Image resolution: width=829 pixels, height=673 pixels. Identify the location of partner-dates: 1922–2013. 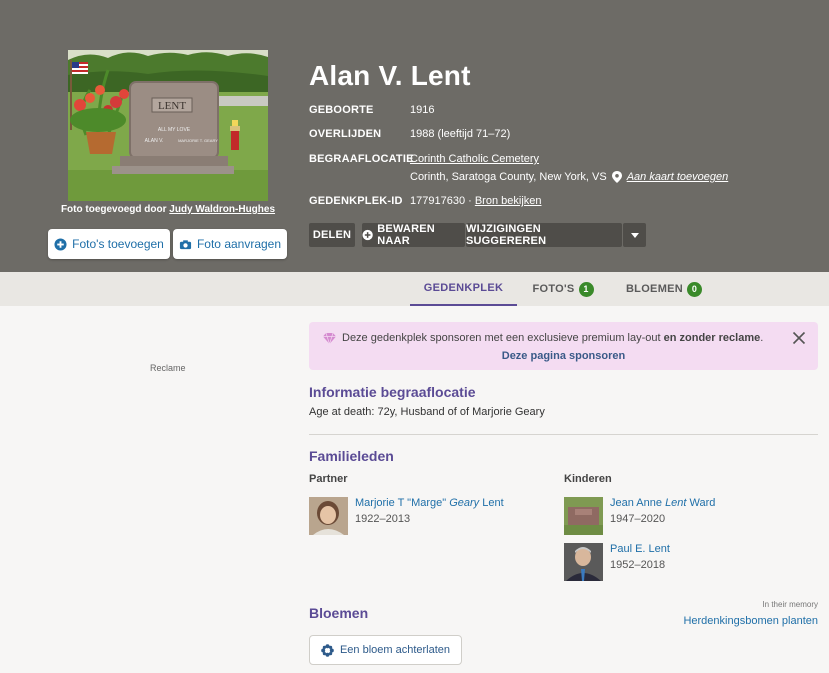
(383, 519).